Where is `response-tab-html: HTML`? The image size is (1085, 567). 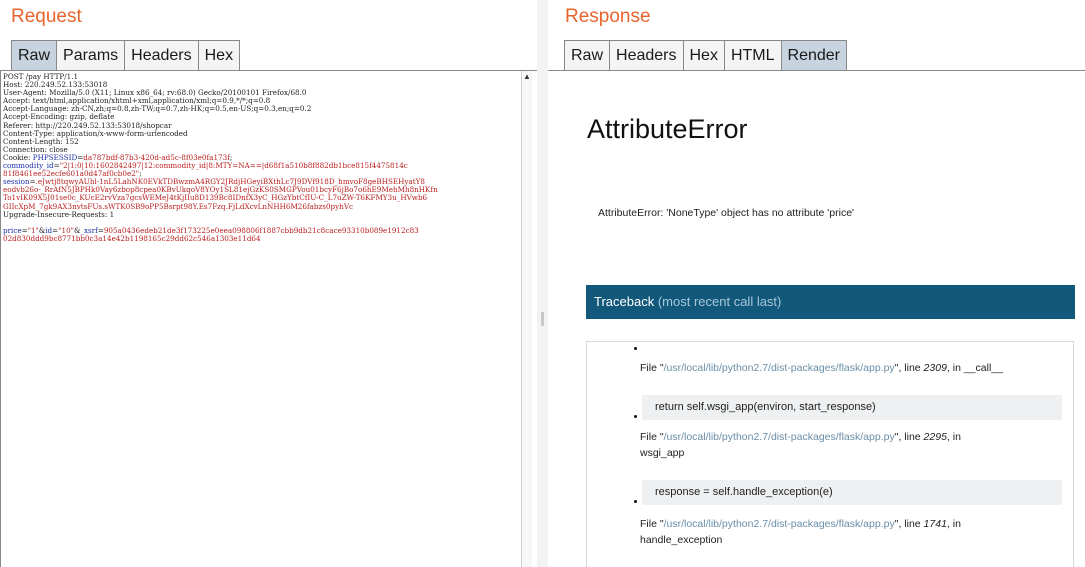
response-tab-html: HTML is located at coordinates (753, 55).